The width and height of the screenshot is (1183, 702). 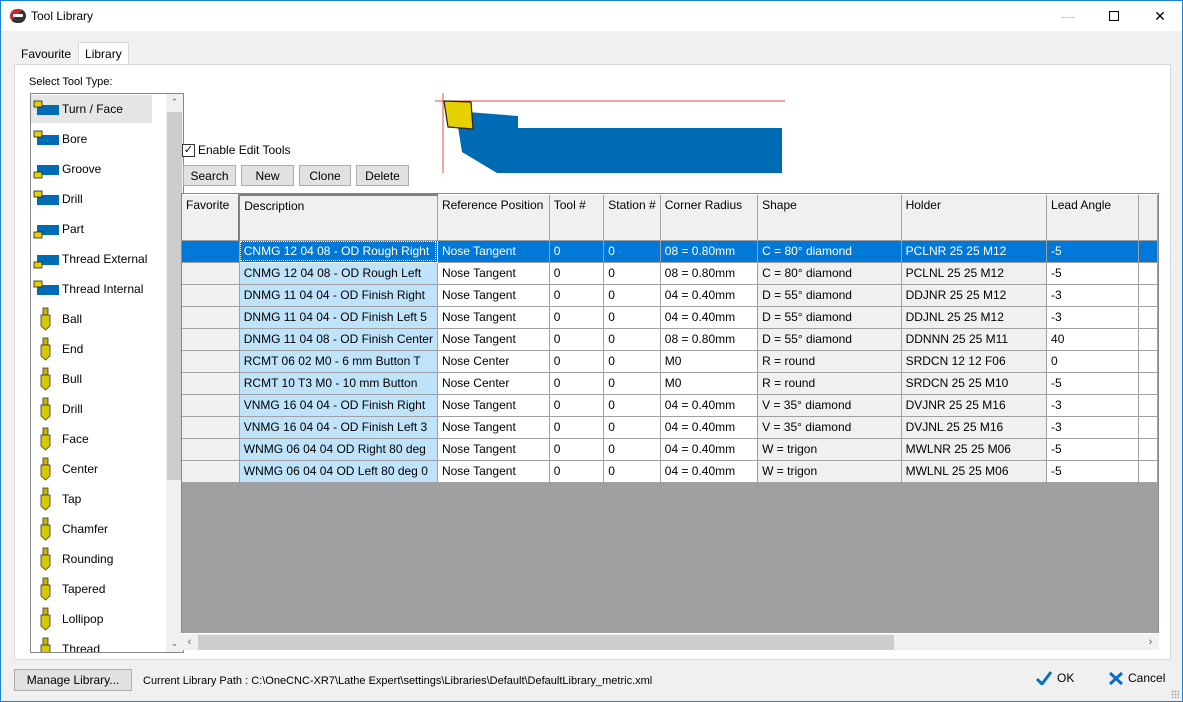 I want to click on tool-type-item: Thread, so click(x=91, y=643).